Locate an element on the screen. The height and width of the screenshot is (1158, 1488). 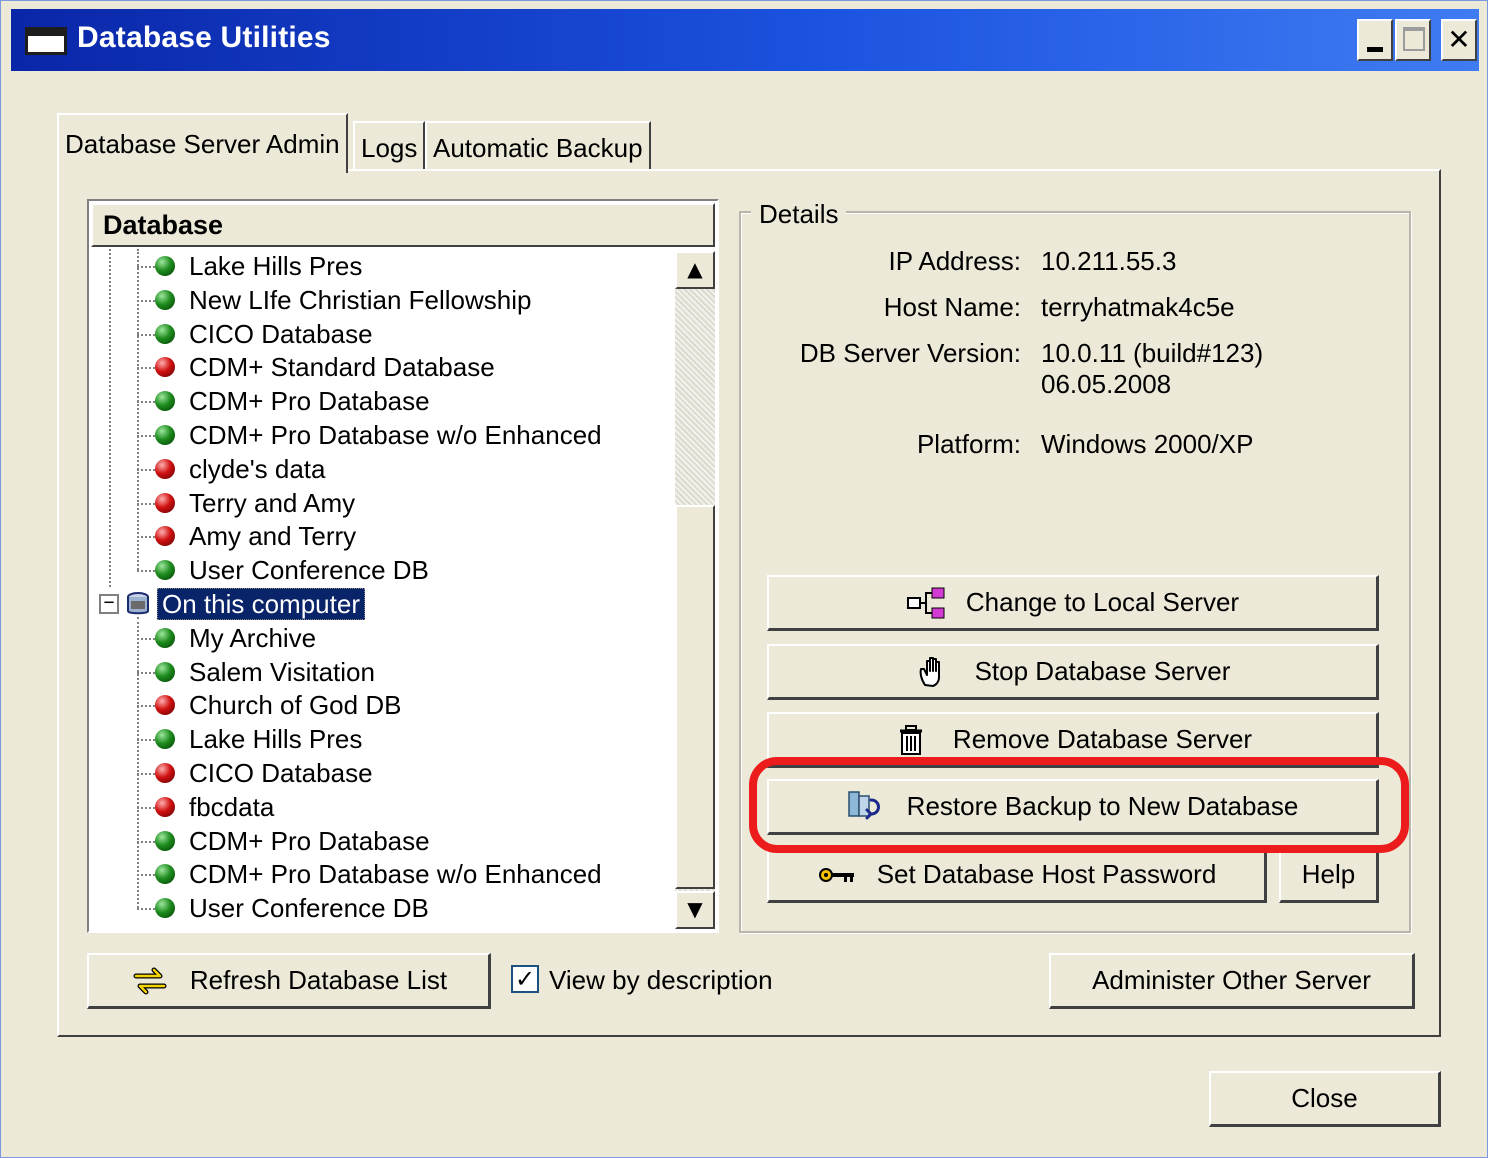
tree-node-on-this-computer: − On this computer is located at coordinates (383, 604).